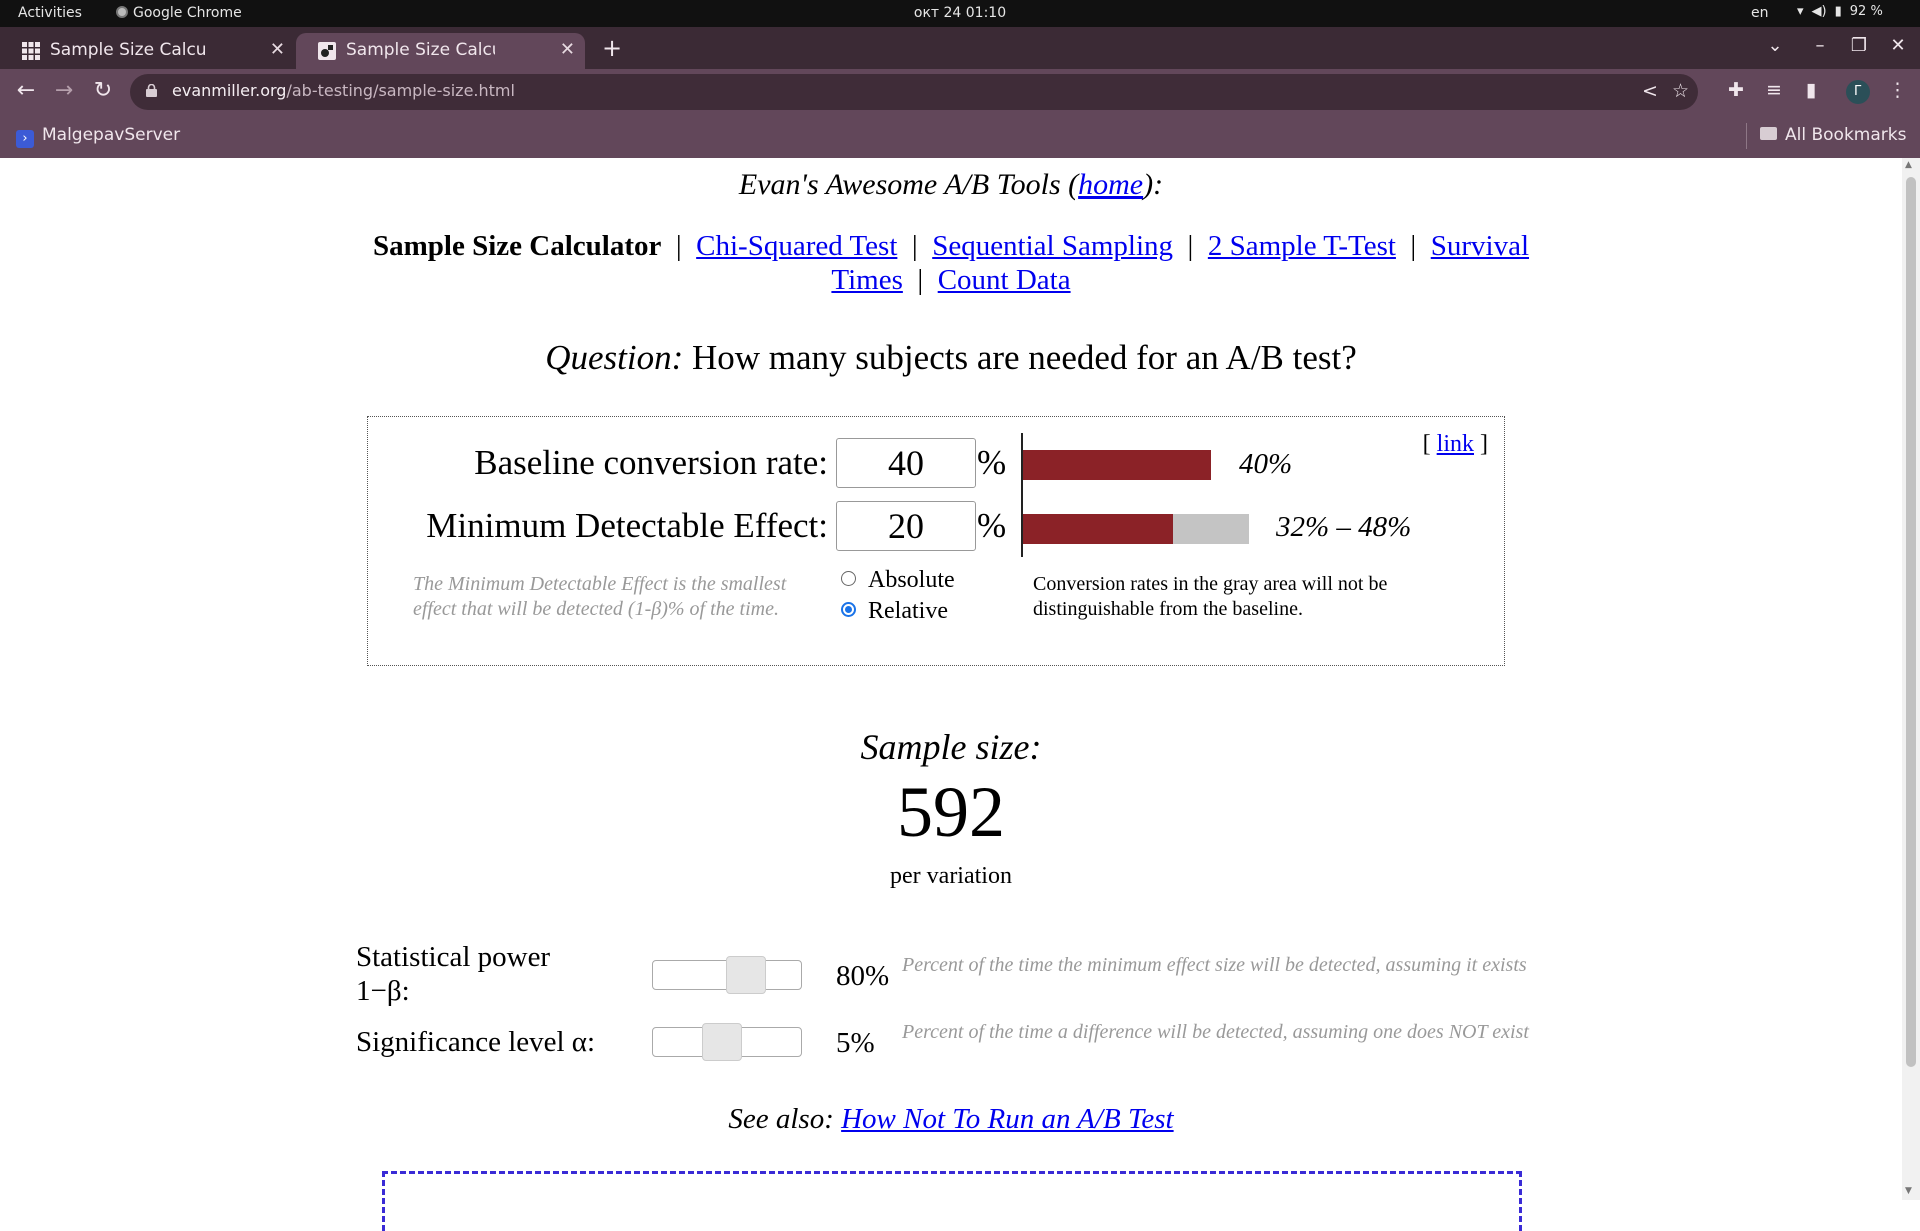 This screenshot has height=1231, width=1920. Describe the element at coordinates (1052, 246) in the screenshot. I see `nav-sequential-sampling: Sequential Sampling` at that location.